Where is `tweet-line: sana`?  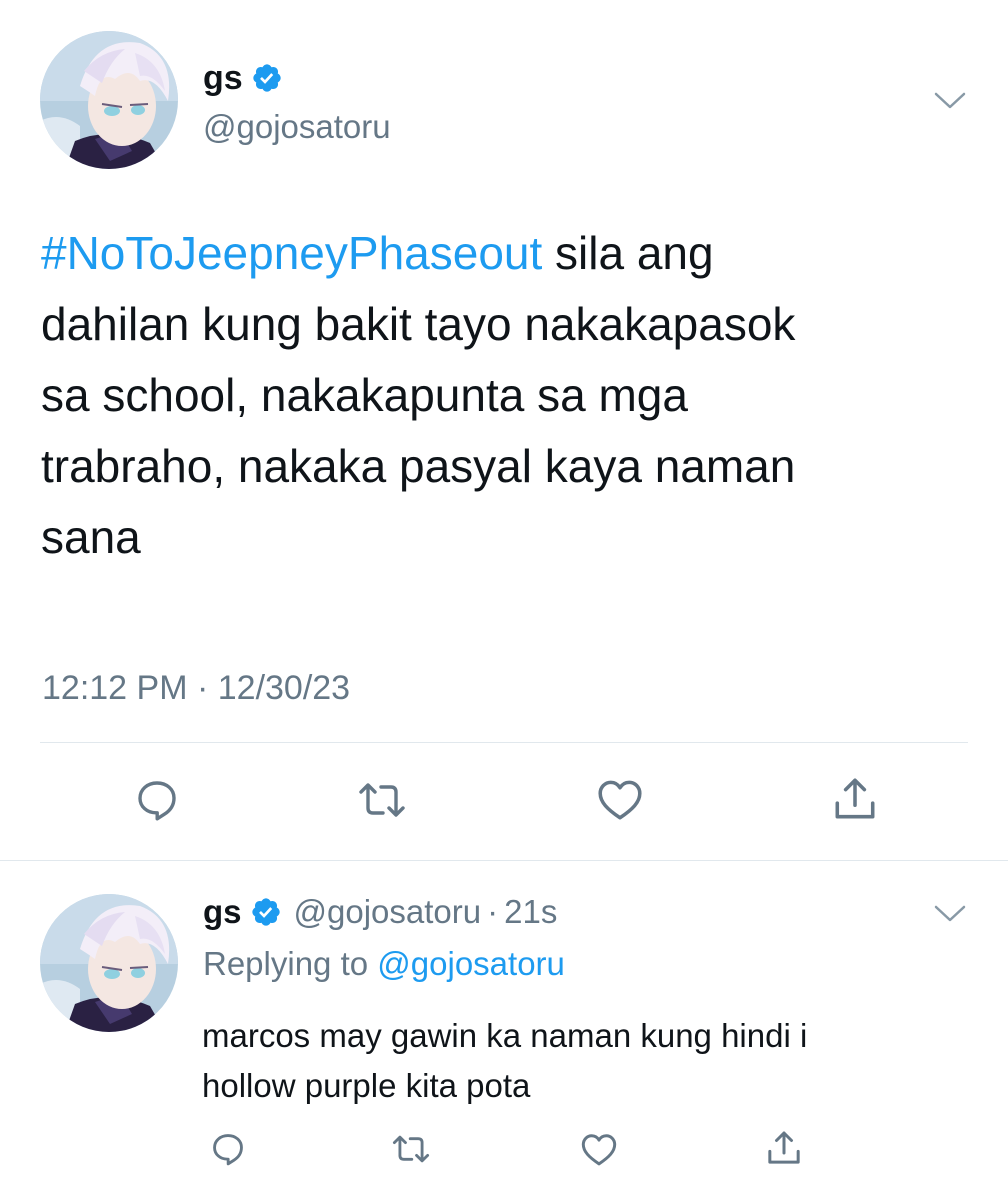 tweet-line: sana is located at coordinates (91, 537).